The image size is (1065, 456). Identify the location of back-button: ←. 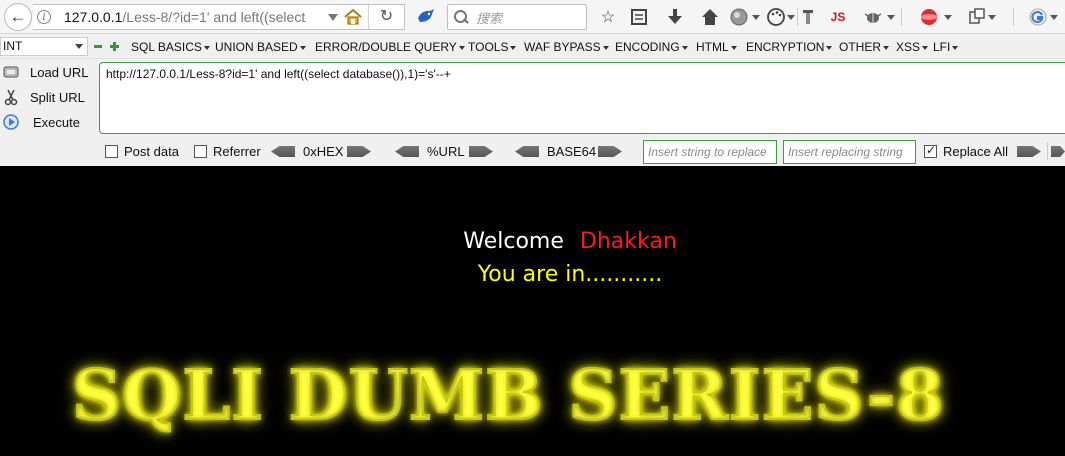
(18, 17).